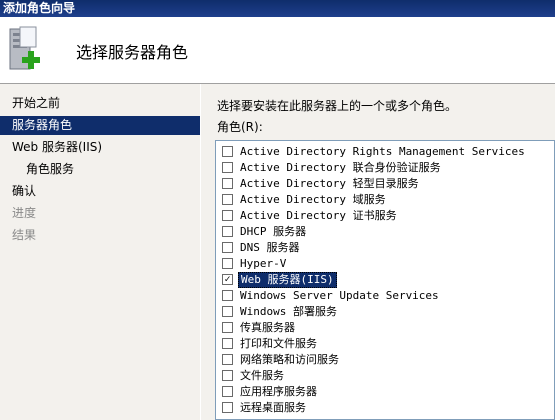  I want to click on role-label: DHCP 服务器, so click(273, 231).